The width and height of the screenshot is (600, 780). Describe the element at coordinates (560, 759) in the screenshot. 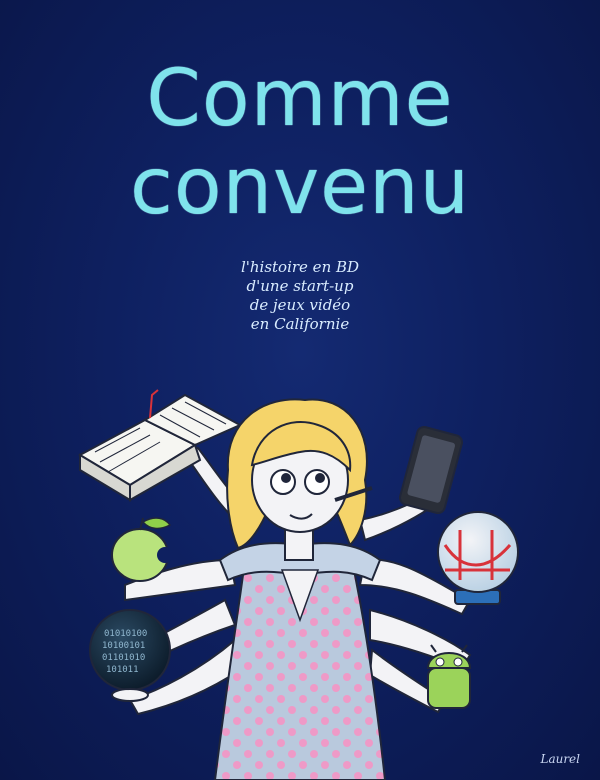

I see `artist-signature: Laurel` at that location.